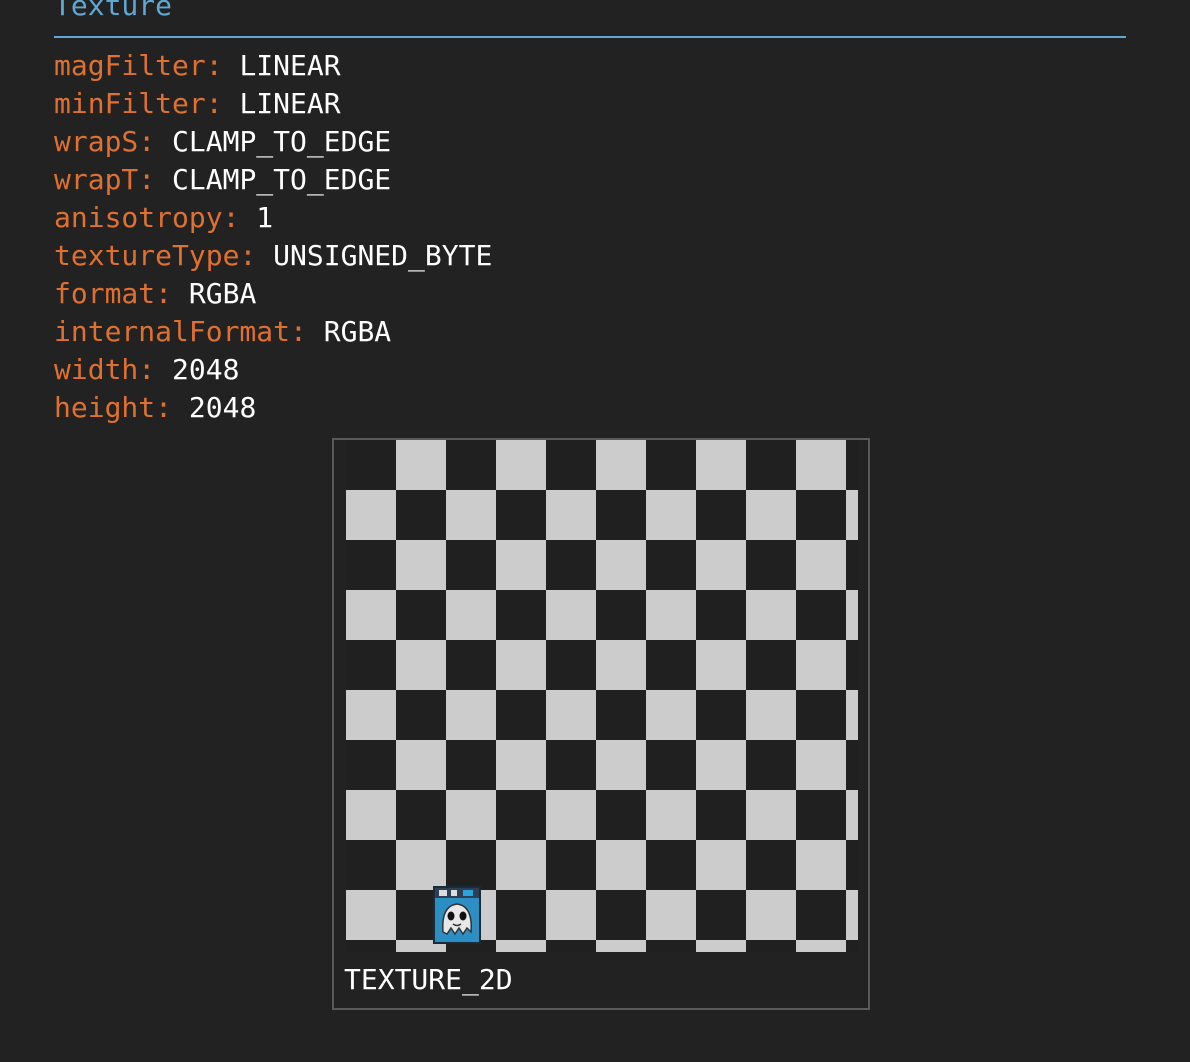 This screenshot has height=1062, width=1190. What do you see at coordinates (105, 293) in the screenshot?
I see `property-key: format` at bounding box center [105, 293].